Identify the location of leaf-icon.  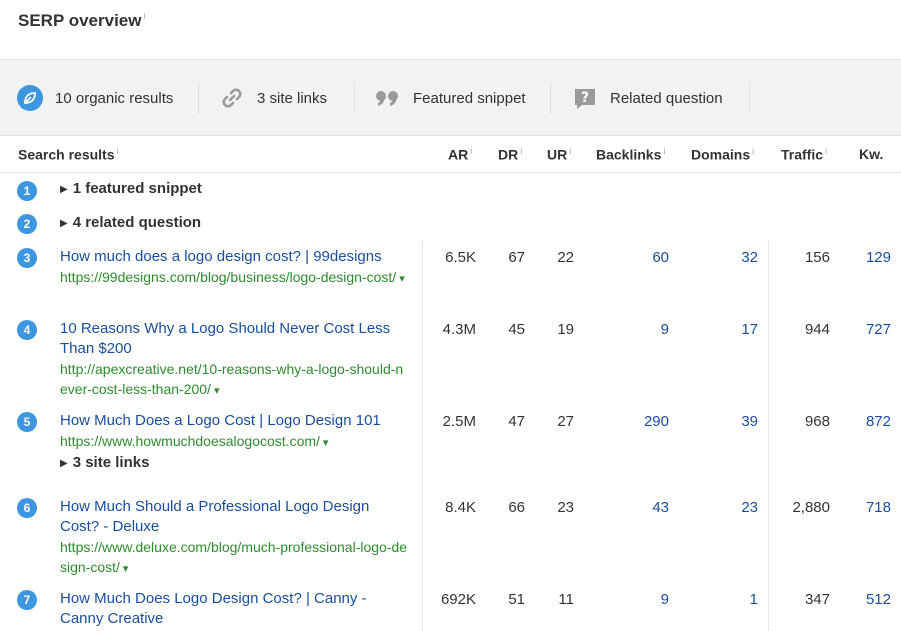
(30, 98).